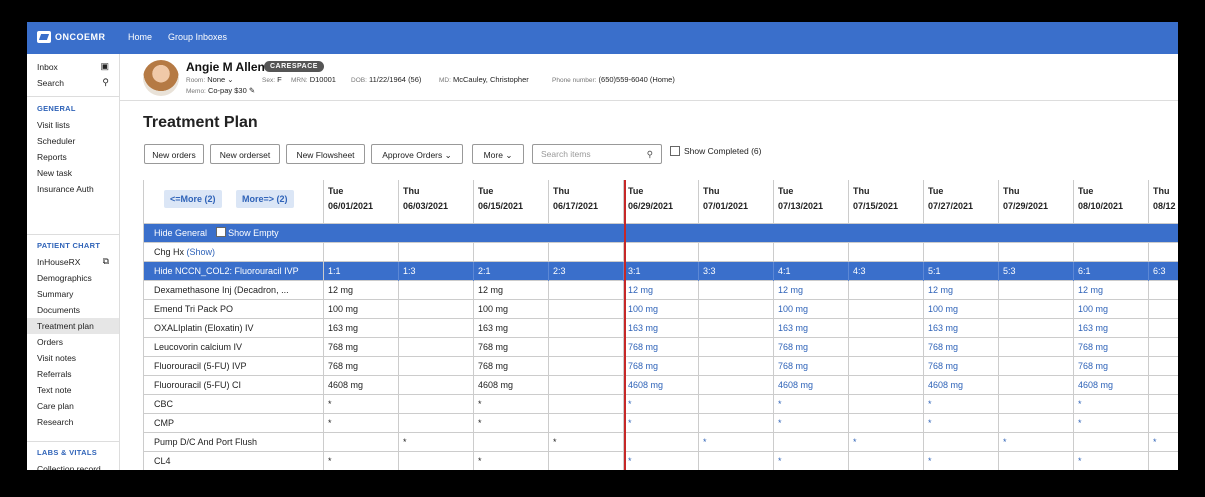 This screenshot has width=1205, height=497. What do you see at coordinates (234, 347) in the screenshot?
I see `order-name: Leucovorin calcium IV` at bounding box center [234, 347].